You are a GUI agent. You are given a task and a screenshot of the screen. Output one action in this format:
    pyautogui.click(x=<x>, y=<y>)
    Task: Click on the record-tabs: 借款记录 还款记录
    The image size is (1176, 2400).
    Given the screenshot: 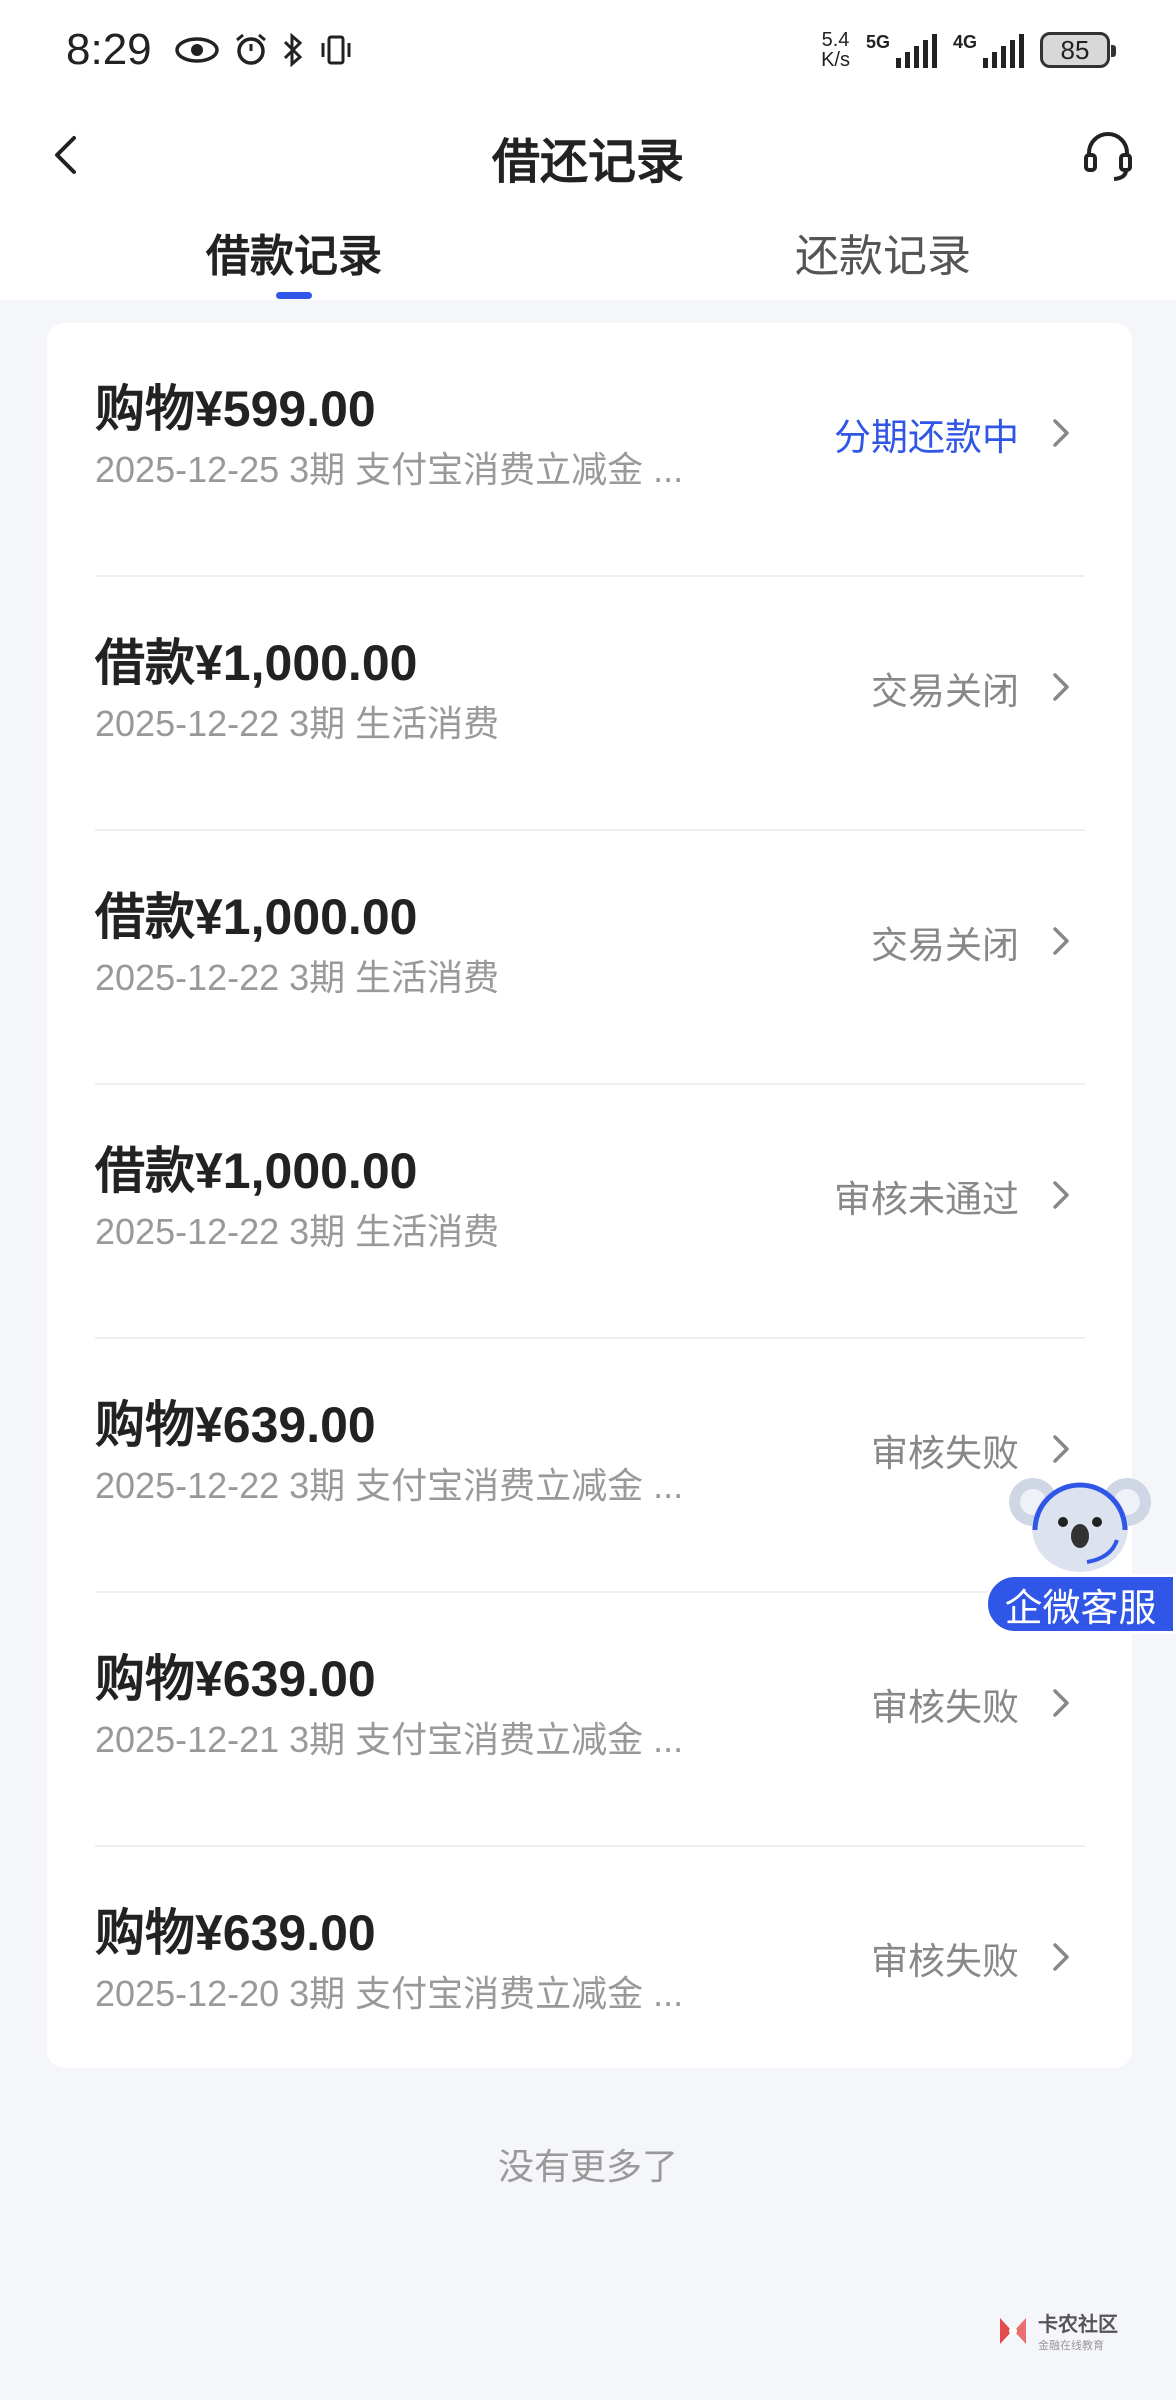 What is the action you would take?
    pyautogui.click(x=588, y=260)
    